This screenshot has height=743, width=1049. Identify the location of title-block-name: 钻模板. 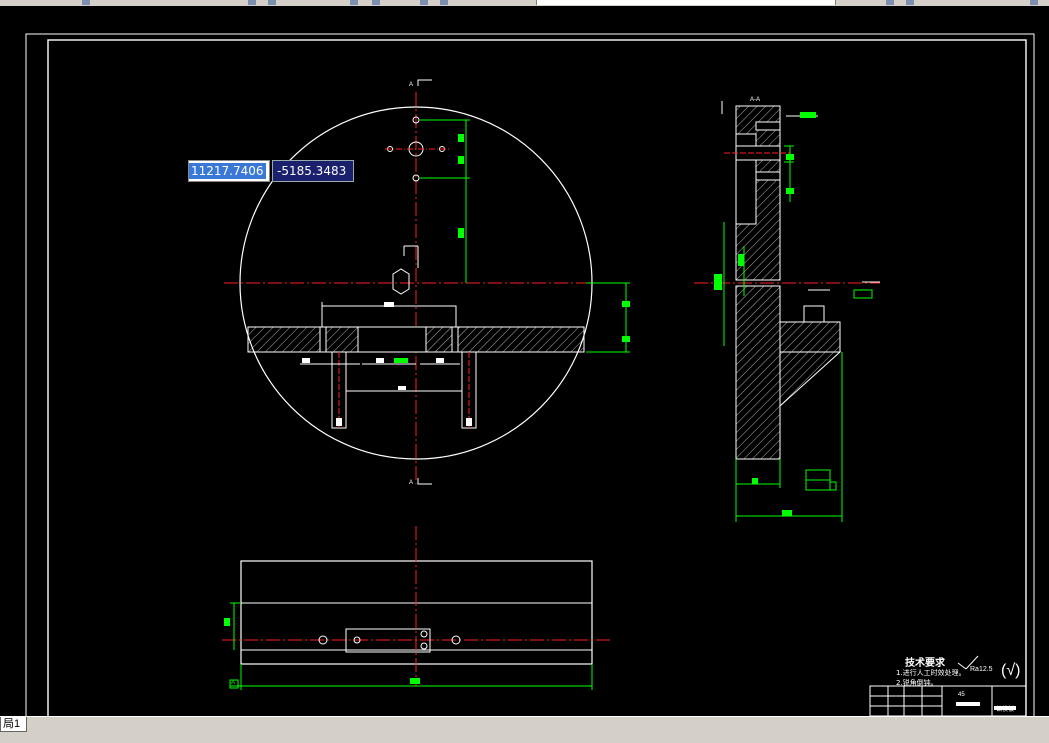
(1005, 710).